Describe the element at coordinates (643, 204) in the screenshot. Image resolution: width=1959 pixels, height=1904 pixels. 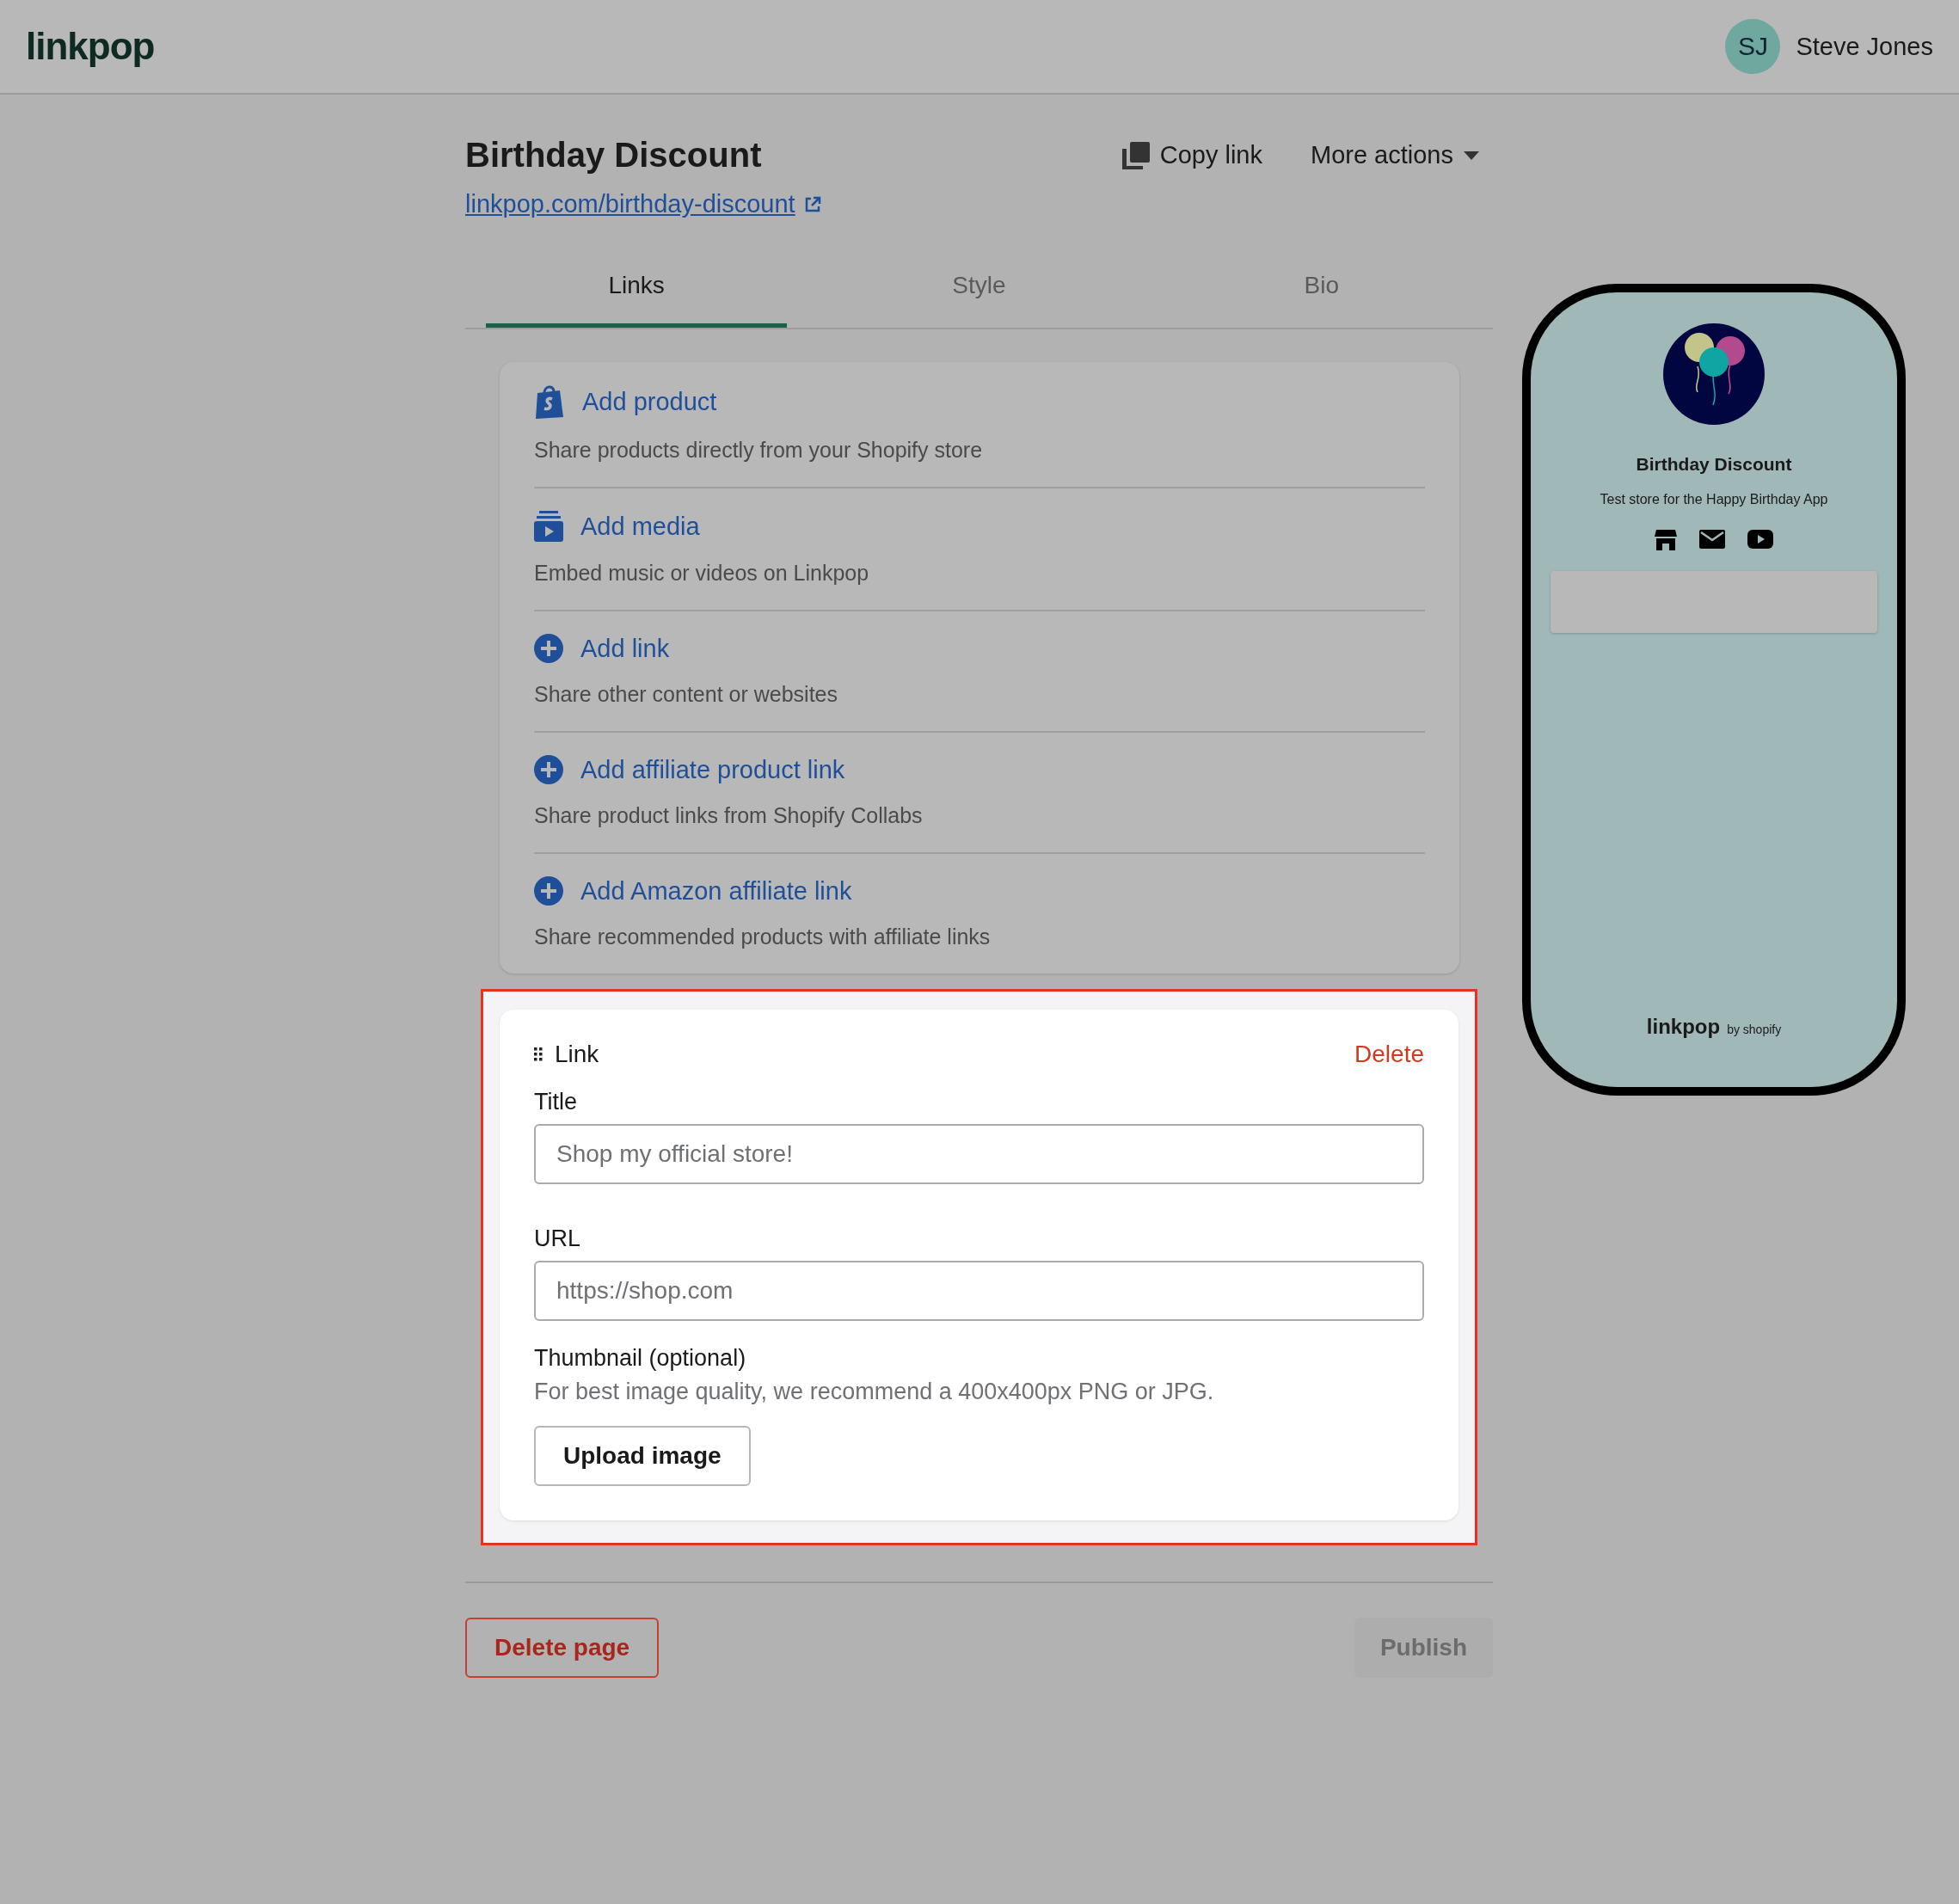
I see `page-url-link: linkpop.com/birthday-discount` at that location.